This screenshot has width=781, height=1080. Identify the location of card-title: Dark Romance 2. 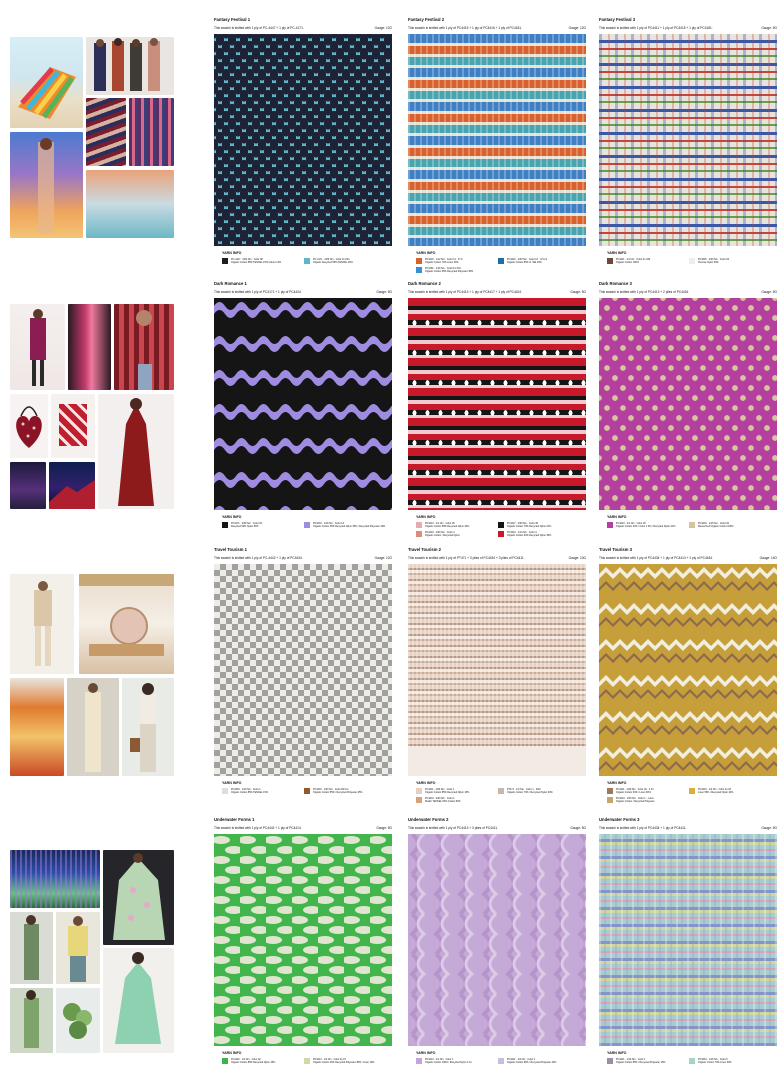
(424, 283).